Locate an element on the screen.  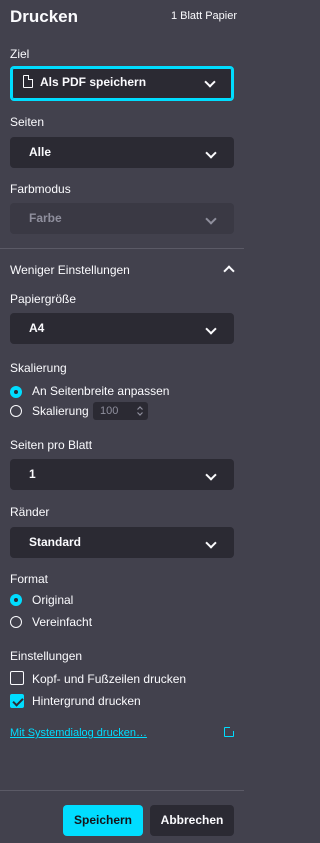
paper-size-label: Papiergröße is located at coordinates (43, 299).